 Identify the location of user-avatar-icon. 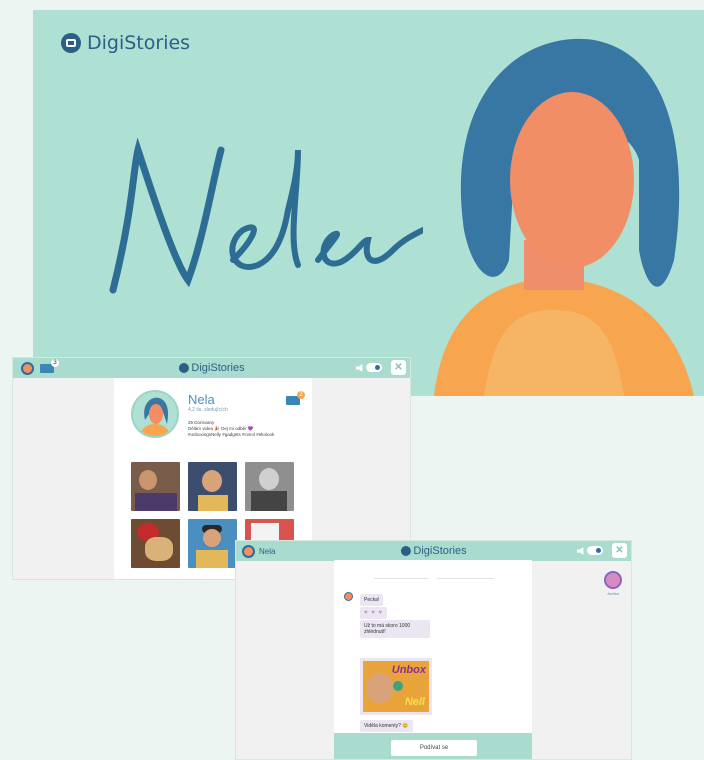
(27, 368).